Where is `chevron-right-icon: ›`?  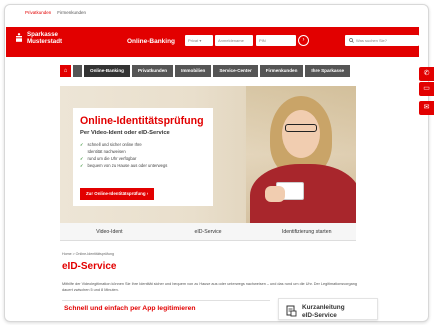
chevron-right-icon: › is located at coordinates (147, 193).